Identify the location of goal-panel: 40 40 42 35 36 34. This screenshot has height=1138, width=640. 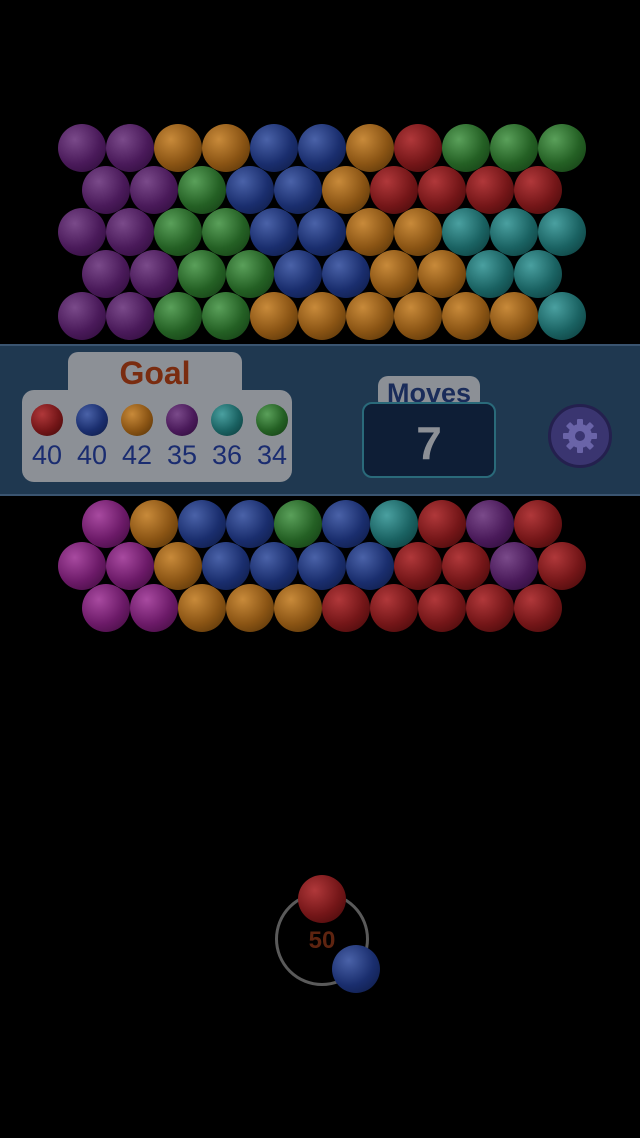
(157, 436).